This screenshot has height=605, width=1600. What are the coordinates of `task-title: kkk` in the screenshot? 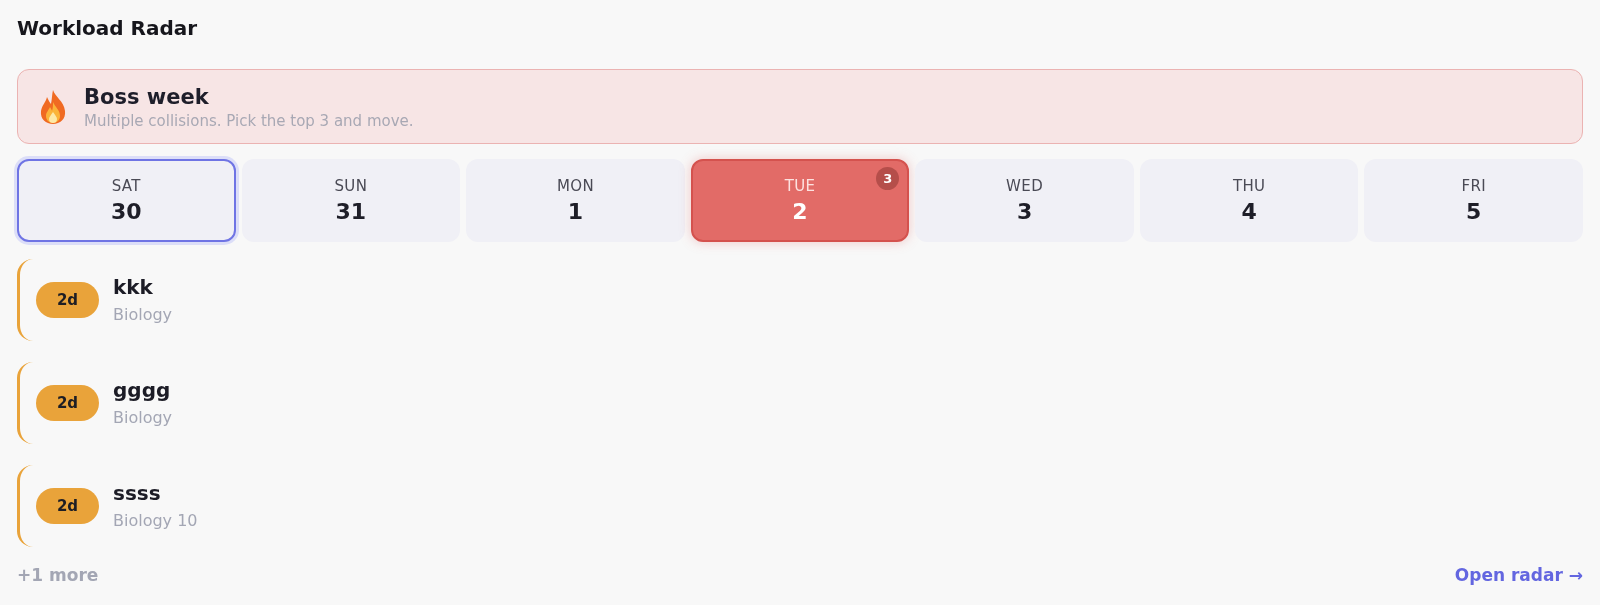 It's located at (133, 287).